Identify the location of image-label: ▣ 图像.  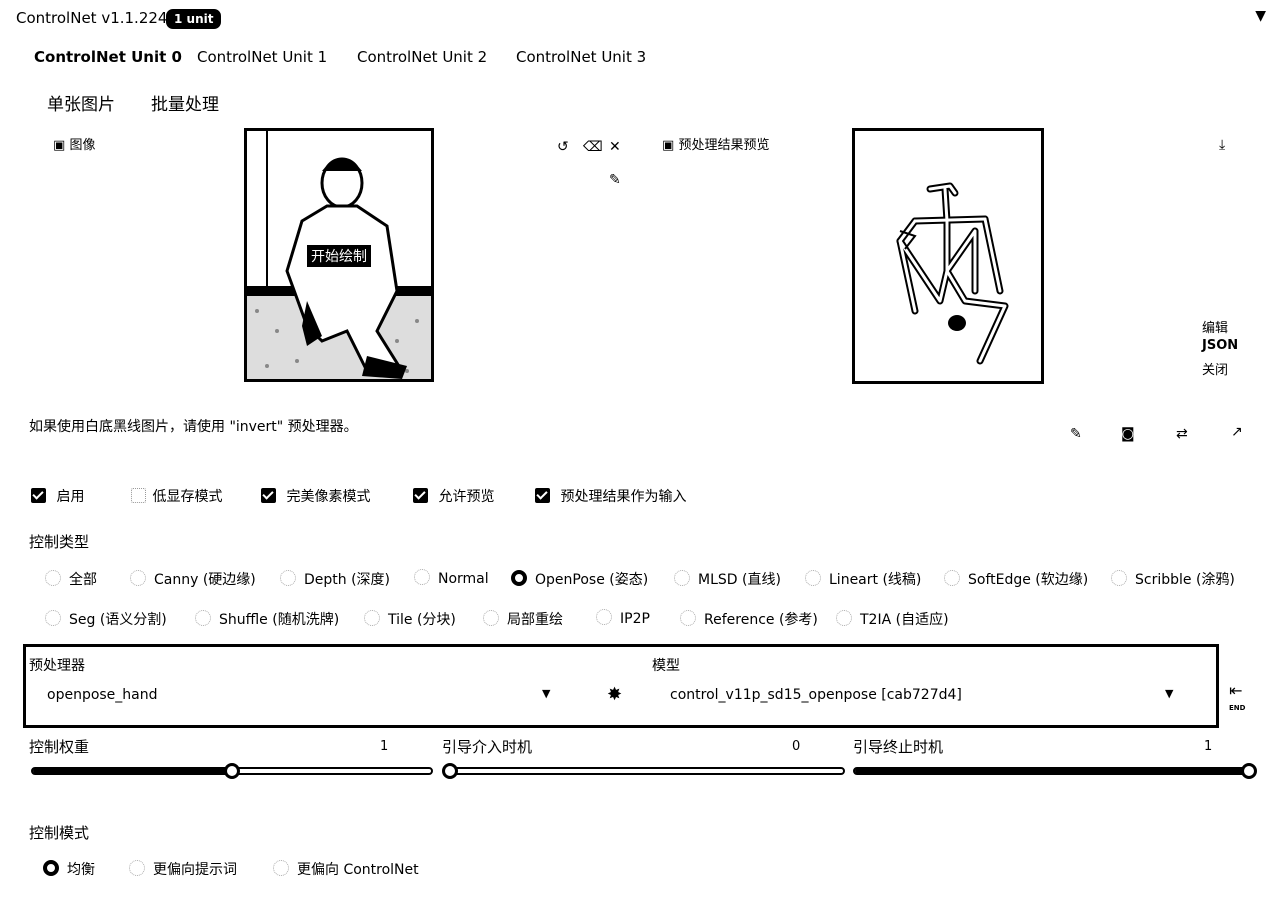
(74, 145).